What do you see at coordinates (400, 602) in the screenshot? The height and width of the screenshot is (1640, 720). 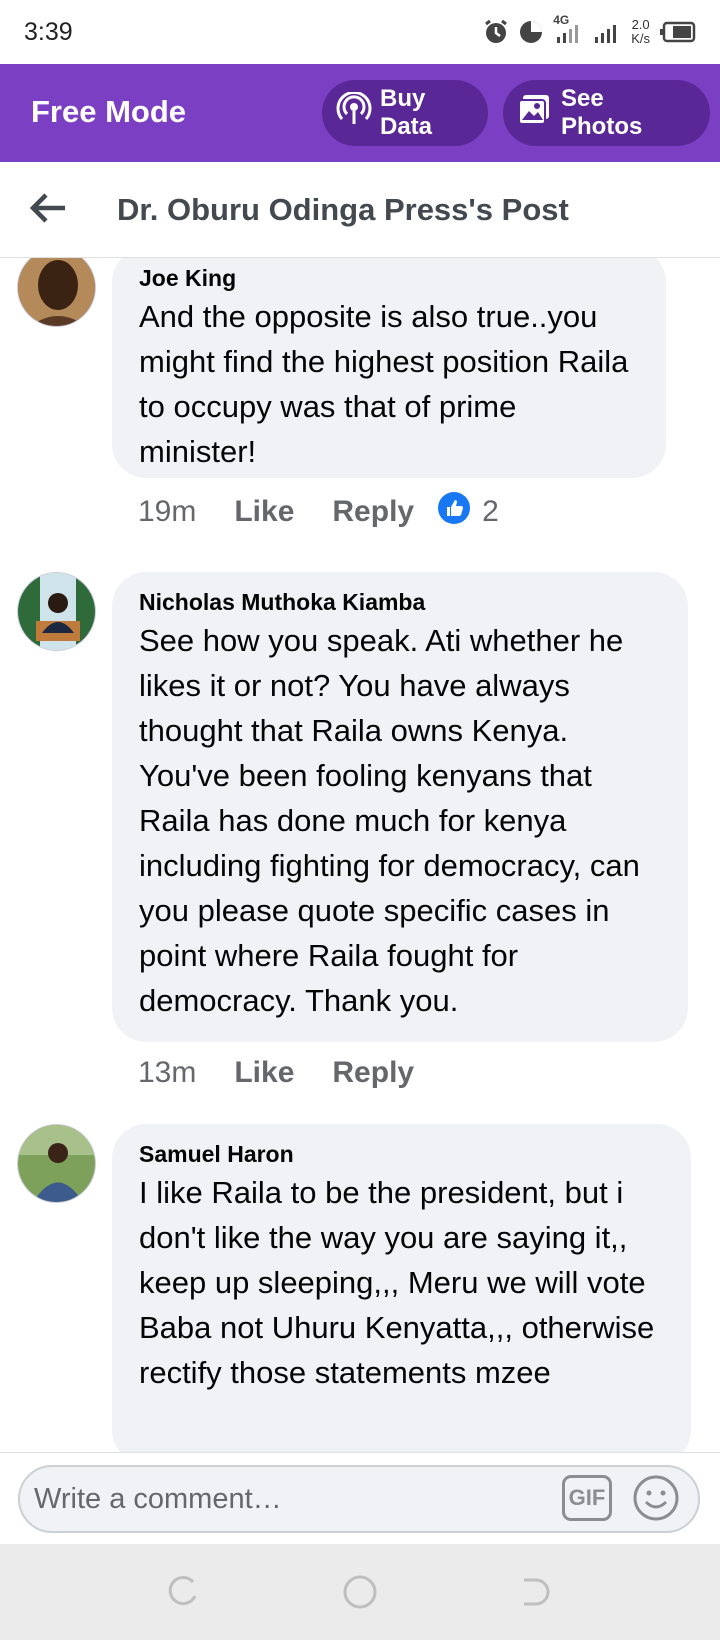 I see `comment-author: Nicholas Muthoka Kiamba` at bounding box center [400, 602].